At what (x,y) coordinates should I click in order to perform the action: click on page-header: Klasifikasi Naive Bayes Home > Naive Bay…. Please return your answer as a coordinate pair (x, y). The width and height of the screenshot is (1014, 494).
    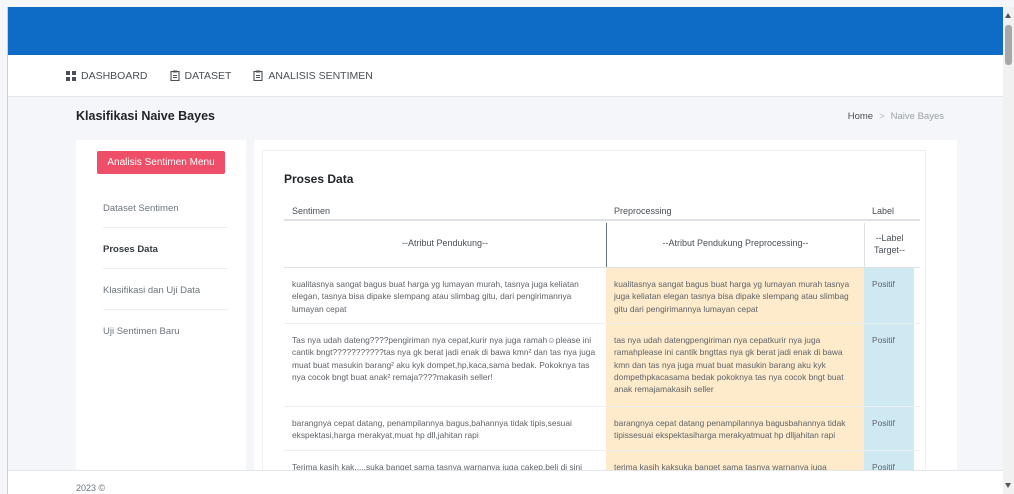
    Looking at the image, I should click on (505, 115).